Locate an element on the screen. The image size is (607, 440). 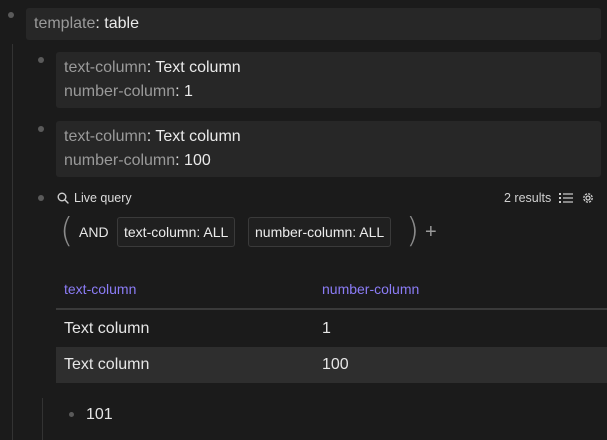
gear-icon is located at coordinates (588, 198).